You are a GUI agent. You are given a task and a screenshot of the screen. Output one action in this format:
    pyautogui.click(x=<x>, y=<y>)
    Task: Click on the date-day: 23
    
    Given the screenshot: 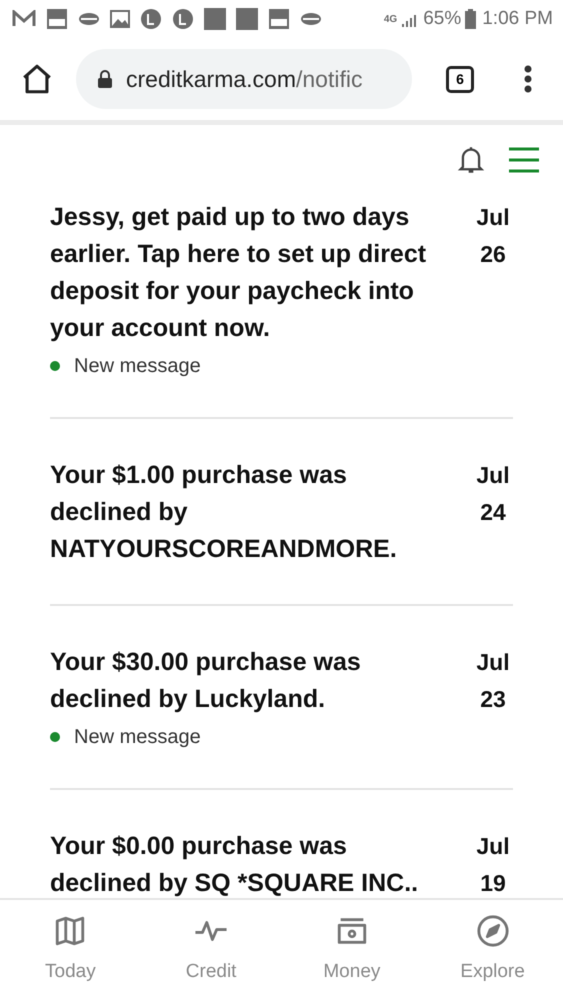 What is the action you would take?
    pyautogui.click(x=493, y=699)
    